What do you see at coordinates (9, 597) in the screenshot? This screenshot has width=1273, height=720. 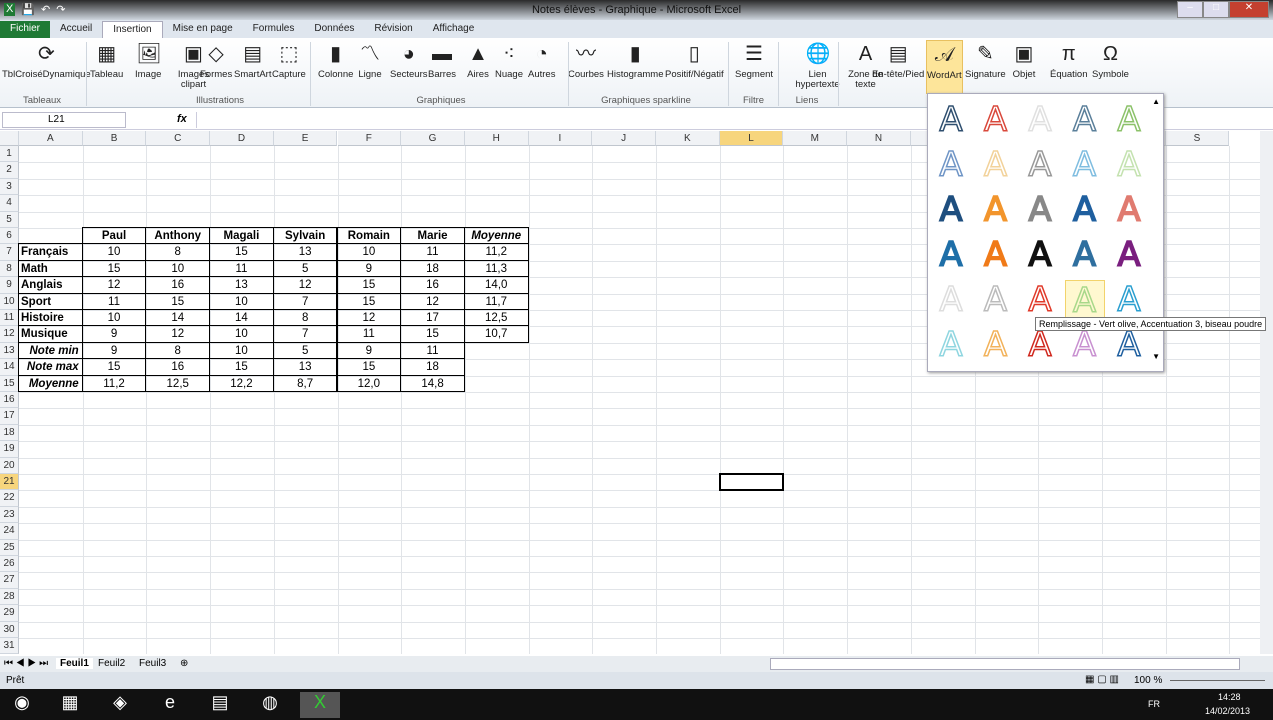 I see `row-header-28: 28` at bounding box center [9, 597].